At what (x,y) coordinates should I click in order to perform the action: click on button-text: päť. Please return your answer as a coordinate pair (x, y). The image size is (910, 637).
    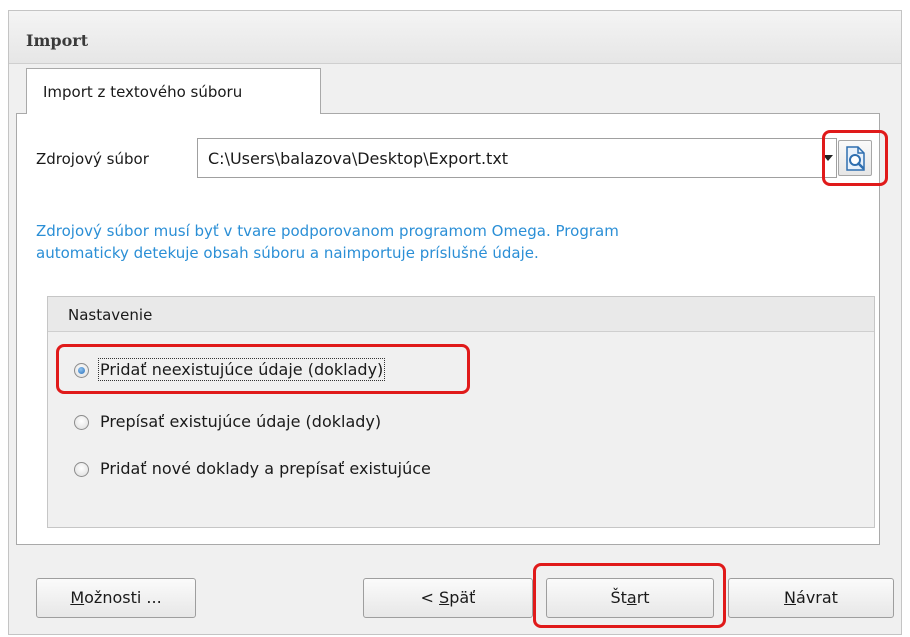
    Looking at the image, I should click on (462, 597).